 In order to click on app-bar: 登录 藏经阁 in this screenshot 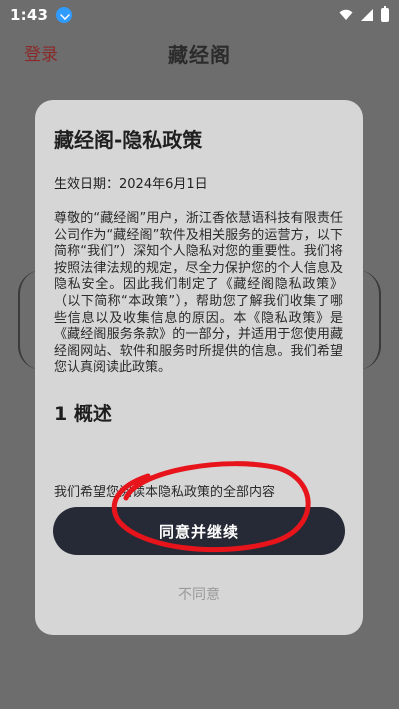, I will do `click(199, 53)`.